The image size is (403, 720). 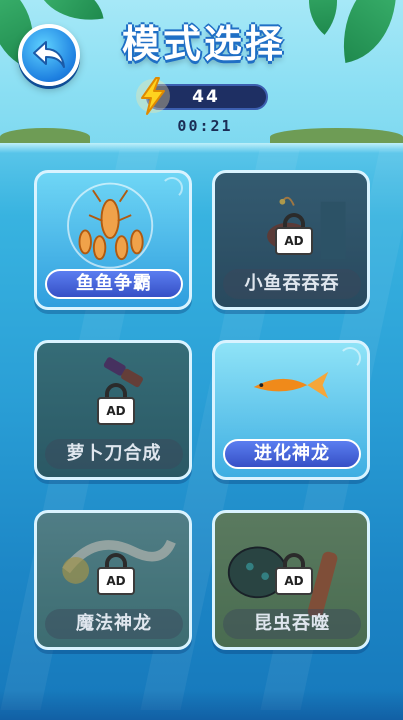 I want to click on back-button, so click(x=49, y=55).